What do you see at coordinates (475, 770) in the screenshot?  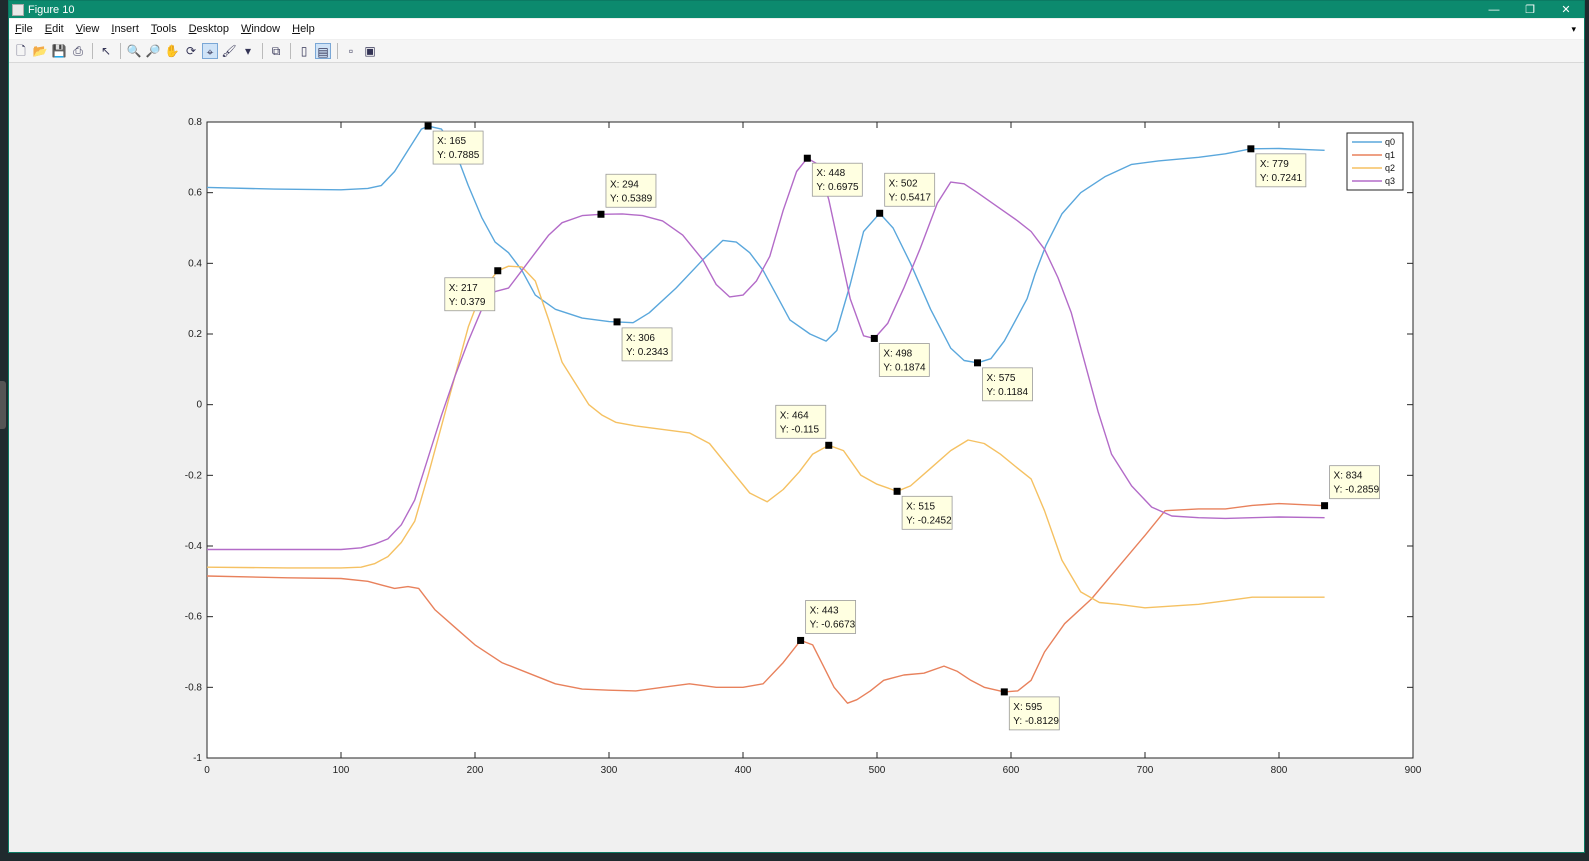 I see `x-tick-label: 200` at bounding box center [475, 770].